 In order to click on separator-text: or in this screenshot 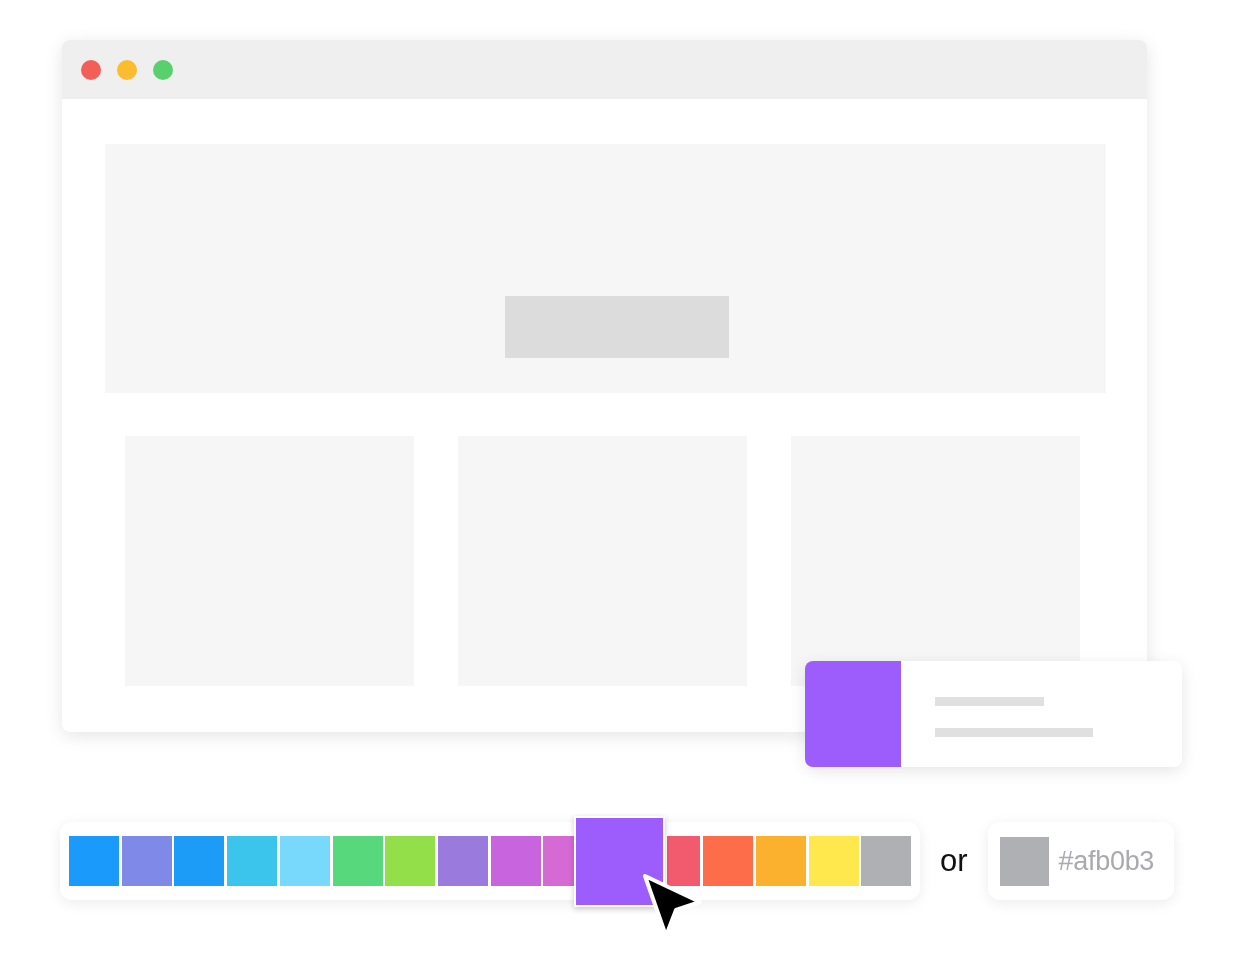, I will do `click(954, 861)`.